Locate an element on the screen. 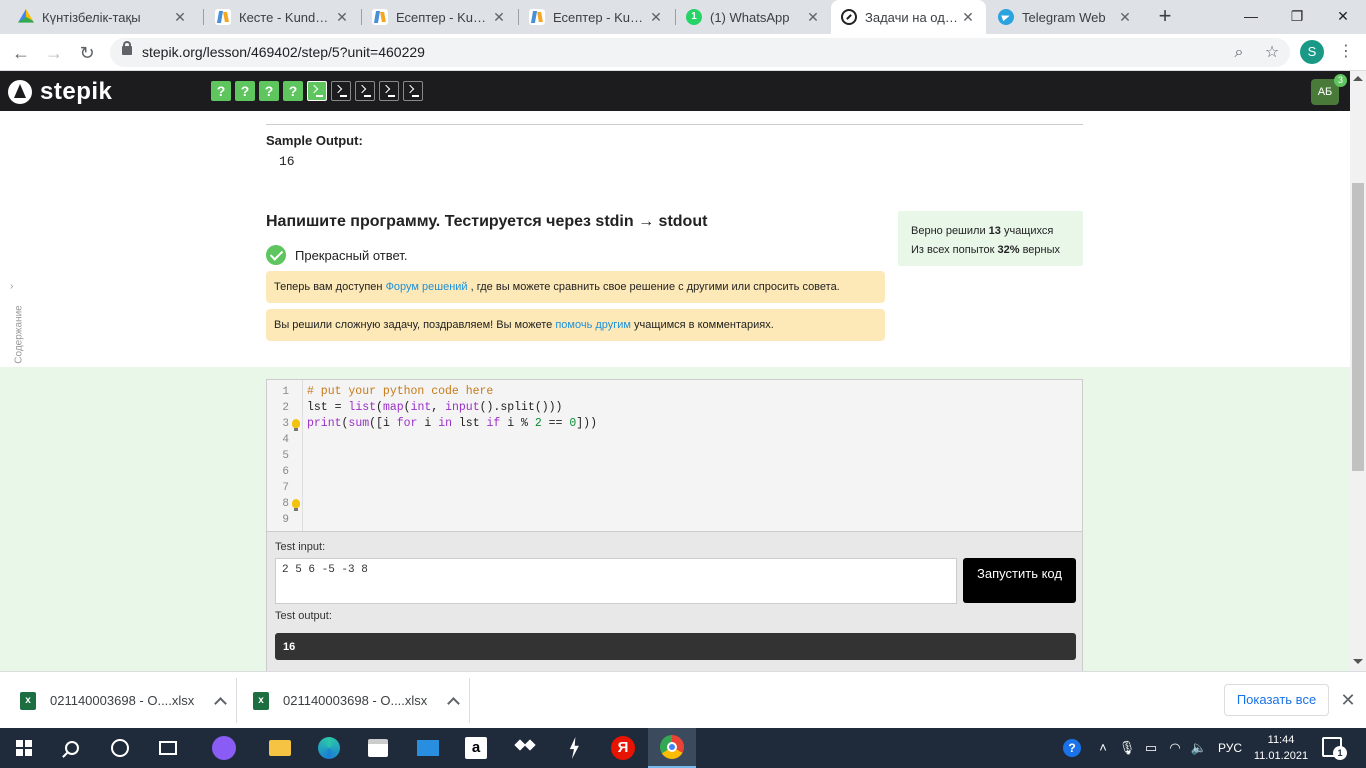 This screenshot has width=1366, height=768. wifi-icon: ◠ is located at coordinates (1175, 748).